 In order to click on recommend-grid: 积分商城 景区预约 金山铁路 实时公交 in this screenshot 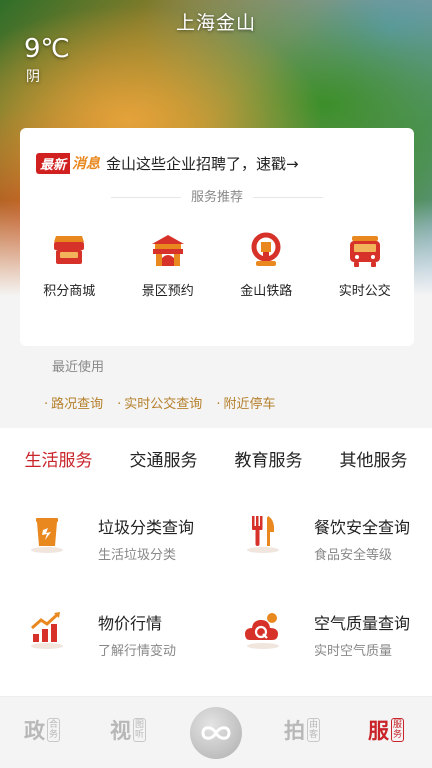, I will do `click(217, 265)`.